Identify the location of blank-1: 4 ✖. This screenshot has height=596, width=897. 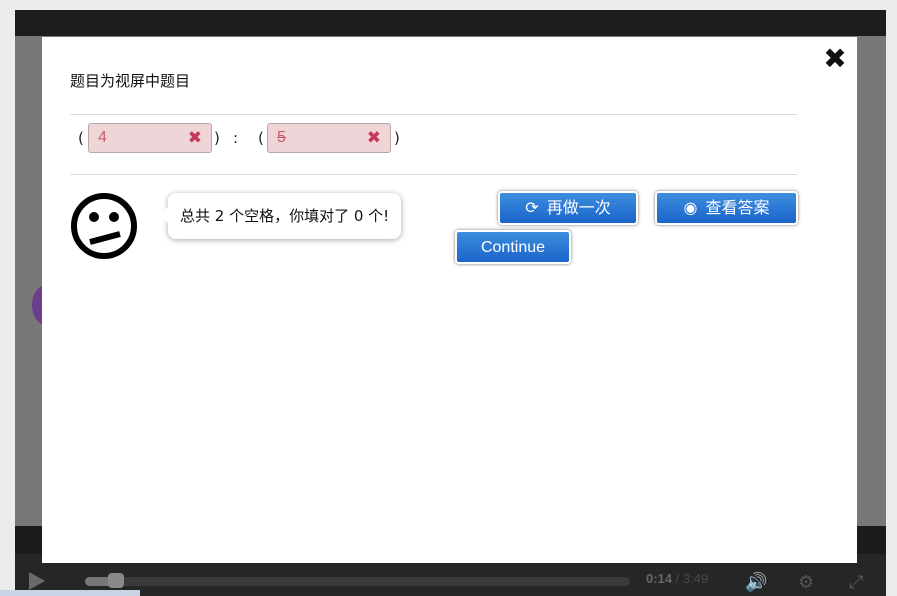
(150, 138).